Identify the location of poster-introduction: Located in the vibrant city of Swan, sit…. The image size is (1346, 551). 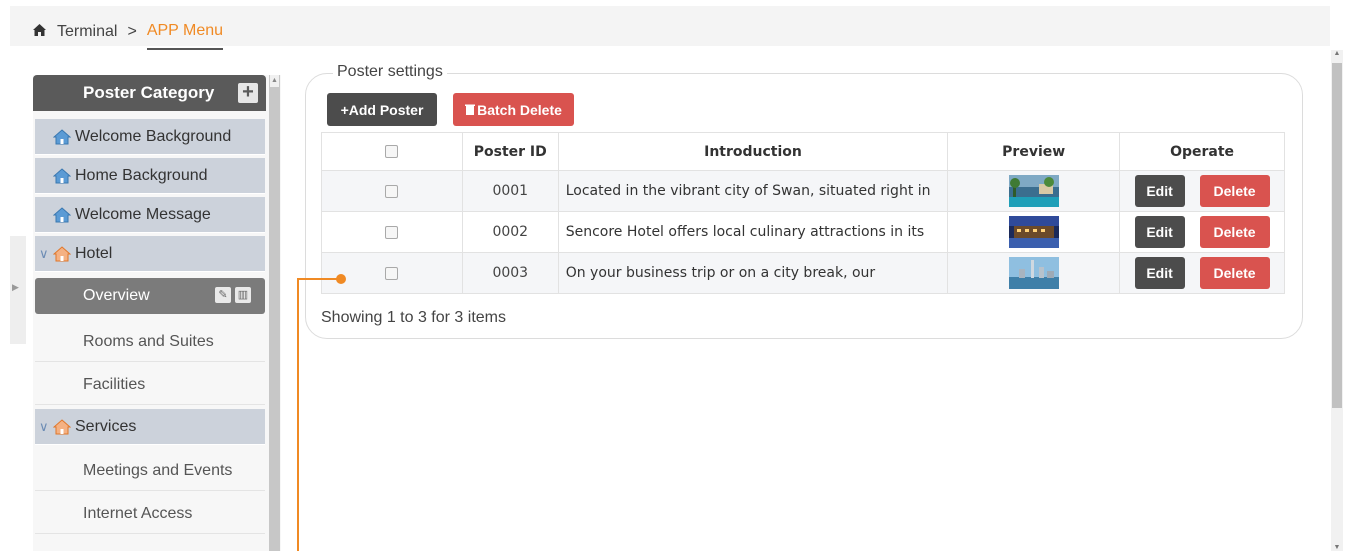
(753, 191).